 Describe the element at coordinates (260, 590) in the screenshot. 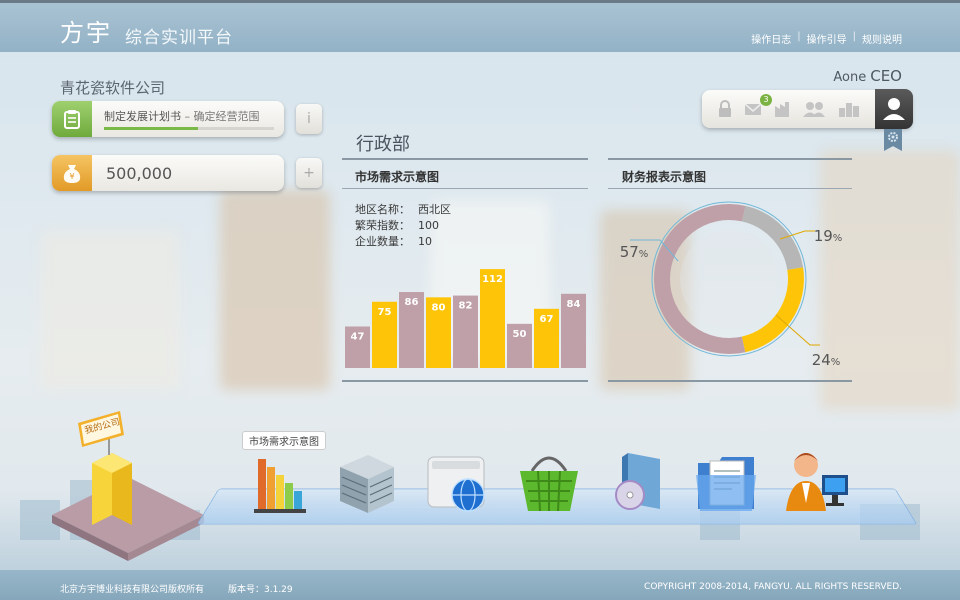

I see `footer-version: 版本号：3.1.29` at that location.